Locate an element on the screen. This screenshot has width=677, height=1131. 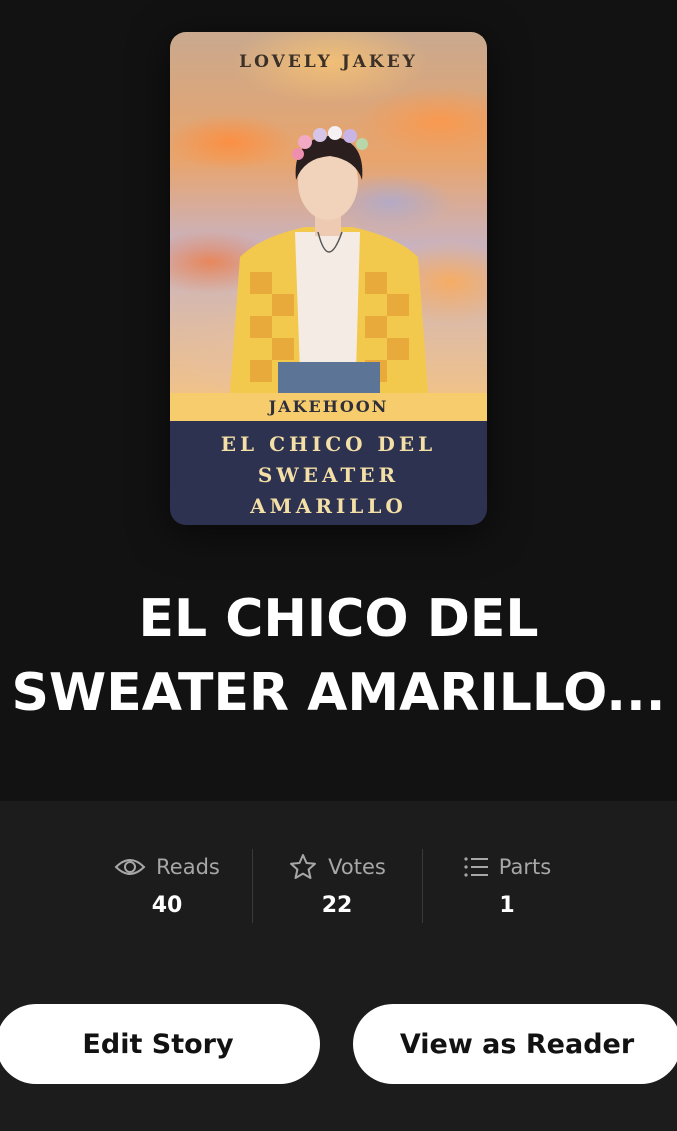
cover-title-area: EL CHICO DEL SWEATER AMARILLO is located at coordinates (328, 473).